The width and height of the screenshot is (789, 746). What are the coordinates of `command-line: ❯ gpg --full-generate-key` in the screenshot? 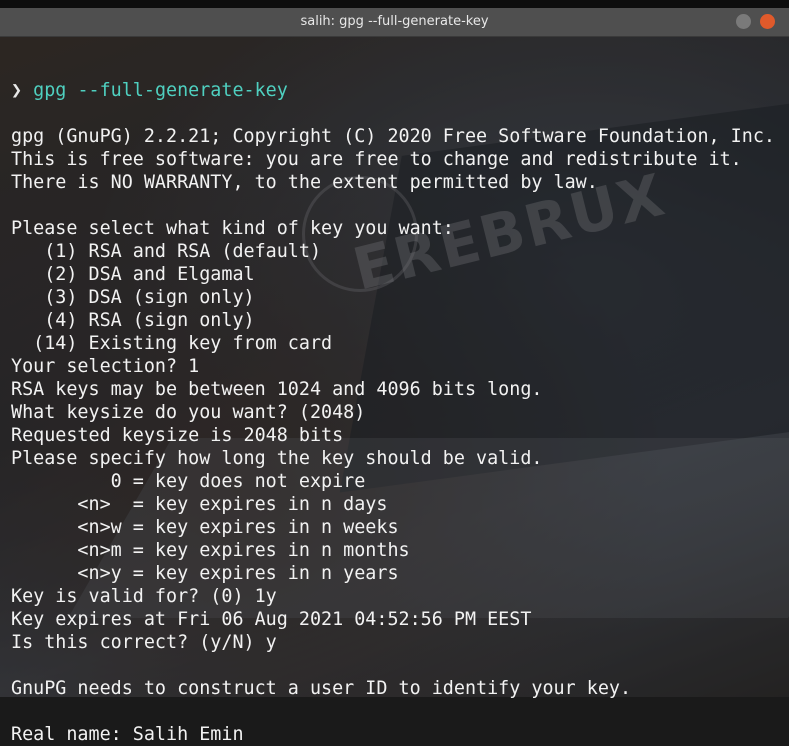 It's located at (398, 90).